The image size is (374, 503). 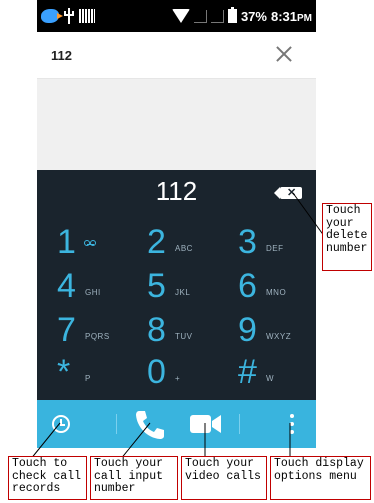 I want to click on callout-records: Touch to check call records, so click(x=47, y=478).